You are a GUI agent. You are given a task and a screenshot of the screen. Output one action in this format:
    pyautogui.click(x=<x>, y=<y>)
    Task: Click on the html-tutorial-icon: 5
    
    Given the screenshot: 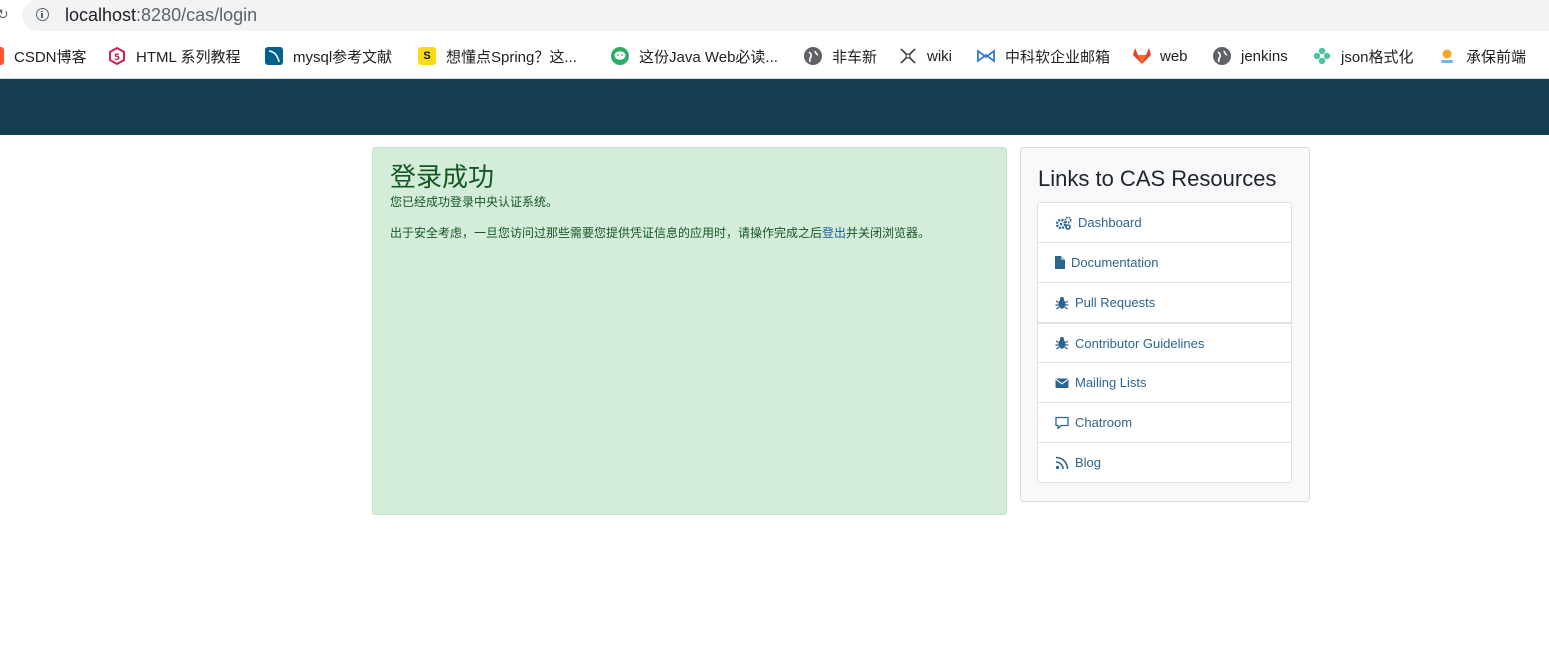 What is the action you would take?
    pyautogui.click(x=117, y=56)
    